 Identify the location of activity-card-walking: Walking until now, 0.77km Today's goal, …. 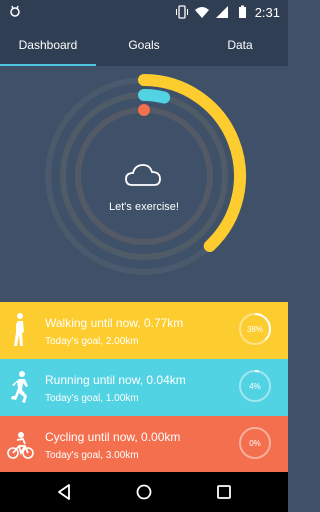
(144, 330).